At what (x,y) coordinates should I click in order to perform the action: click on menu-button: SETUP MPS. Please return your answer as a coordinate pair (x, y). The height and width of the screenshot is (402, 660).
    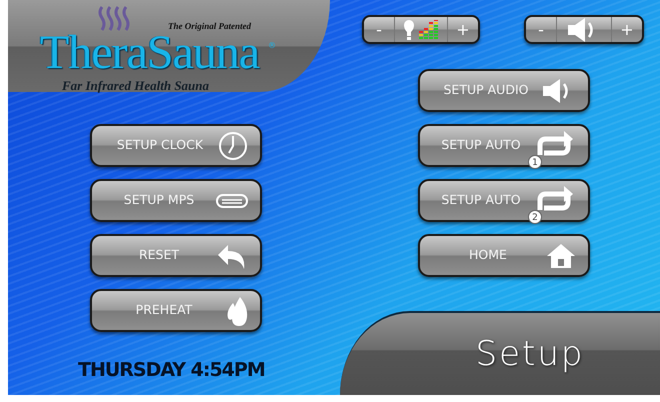
    Looking at the image, I should click on (176, 200).